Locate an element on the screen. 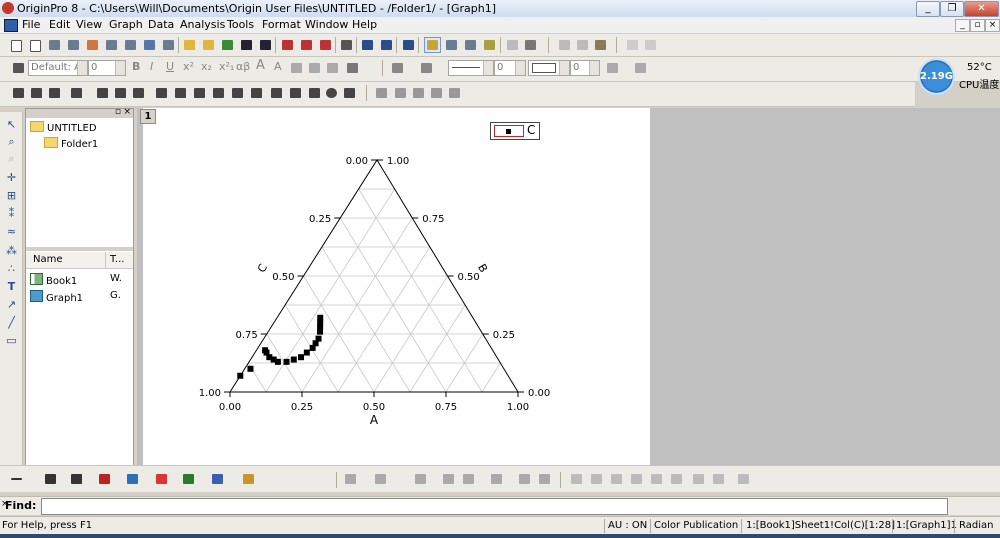 The height and width of the screenshot is (538, 1000). area-plot-icon is located at coordinates (188, 479).